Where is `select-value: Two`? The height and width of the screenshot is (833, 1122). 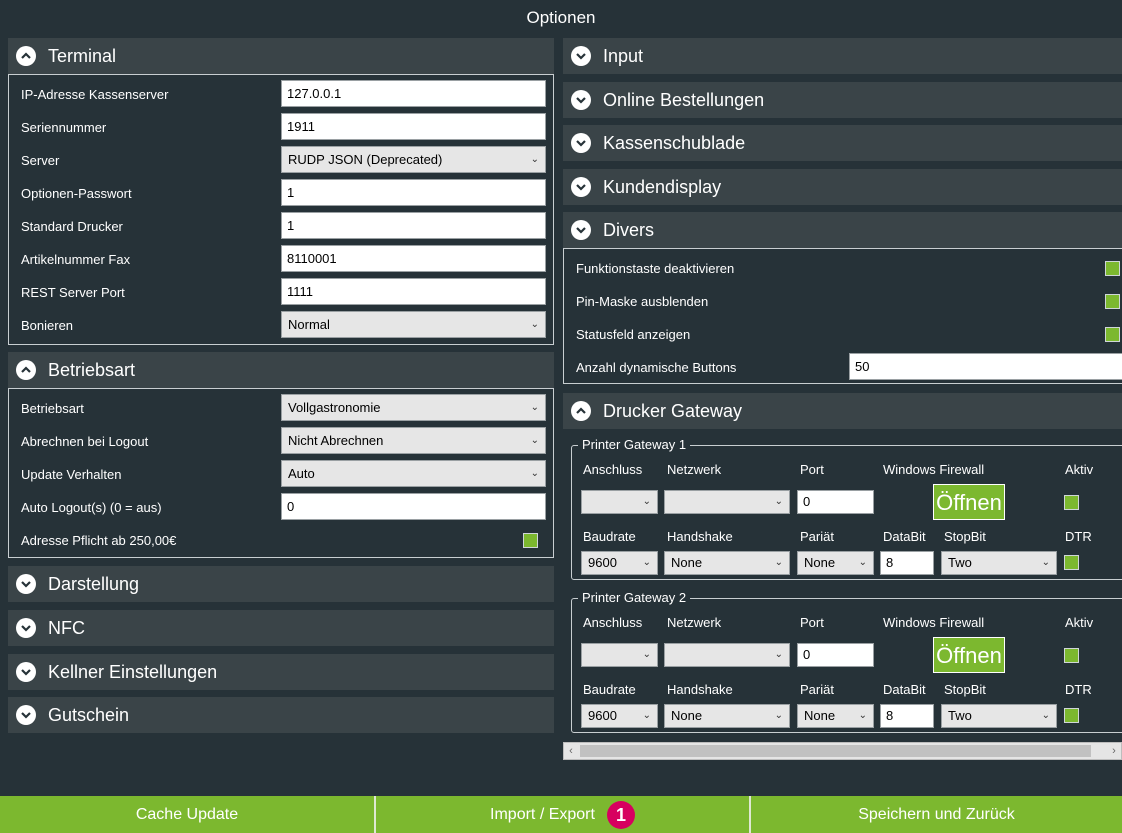
select-value: Two is located at coordinates (960, 715).